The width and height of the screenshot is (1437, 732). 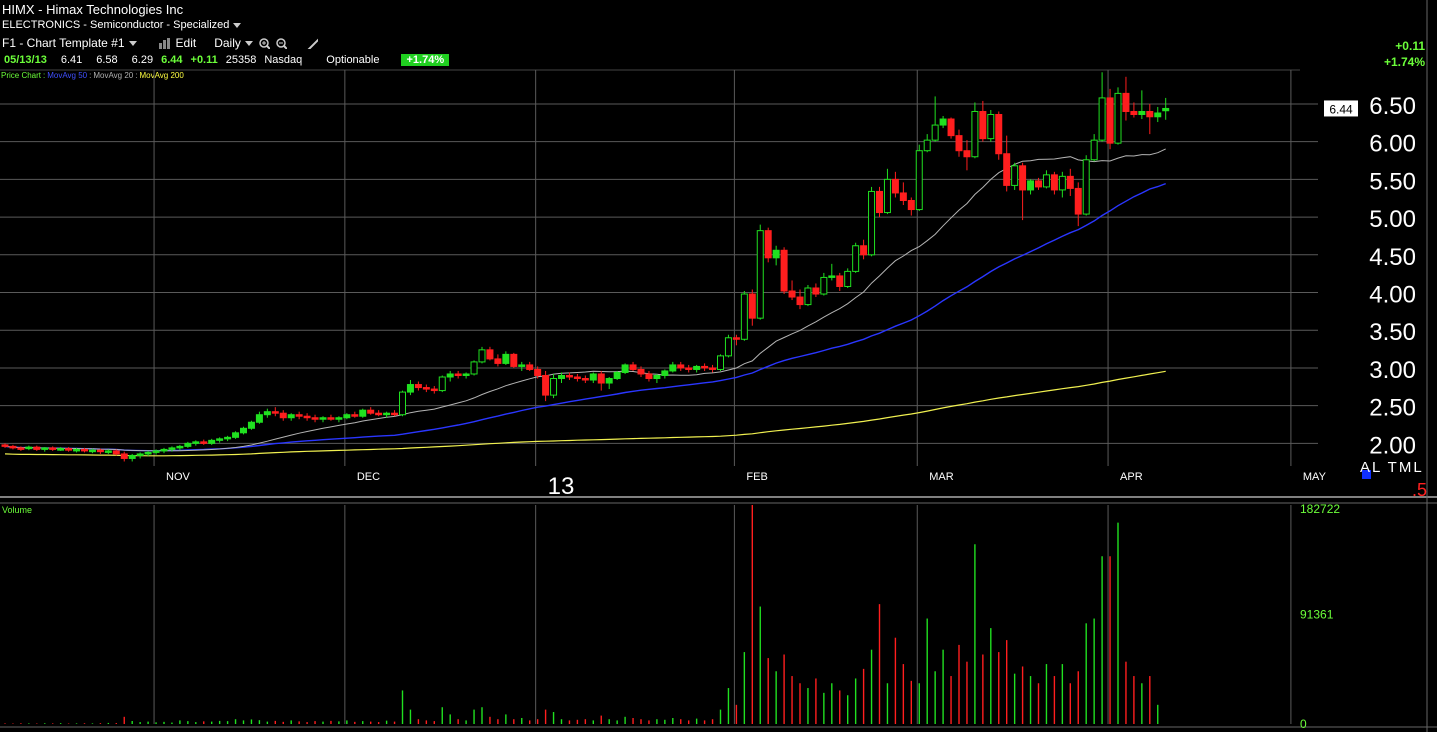 What do you see at coordinates (1131, 477) in the screenshot?
I see `time-tick-label: APR` at bounding box center [1131, 477].